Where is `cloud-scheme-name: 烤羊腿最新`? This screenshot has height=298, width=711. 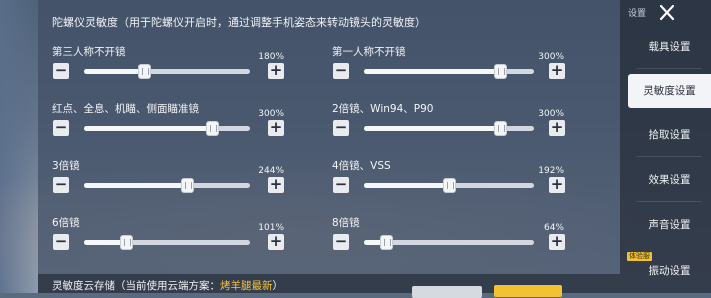
cloud-scheme-name: 烤羊腿最新 is located at coordinates (246, 286).